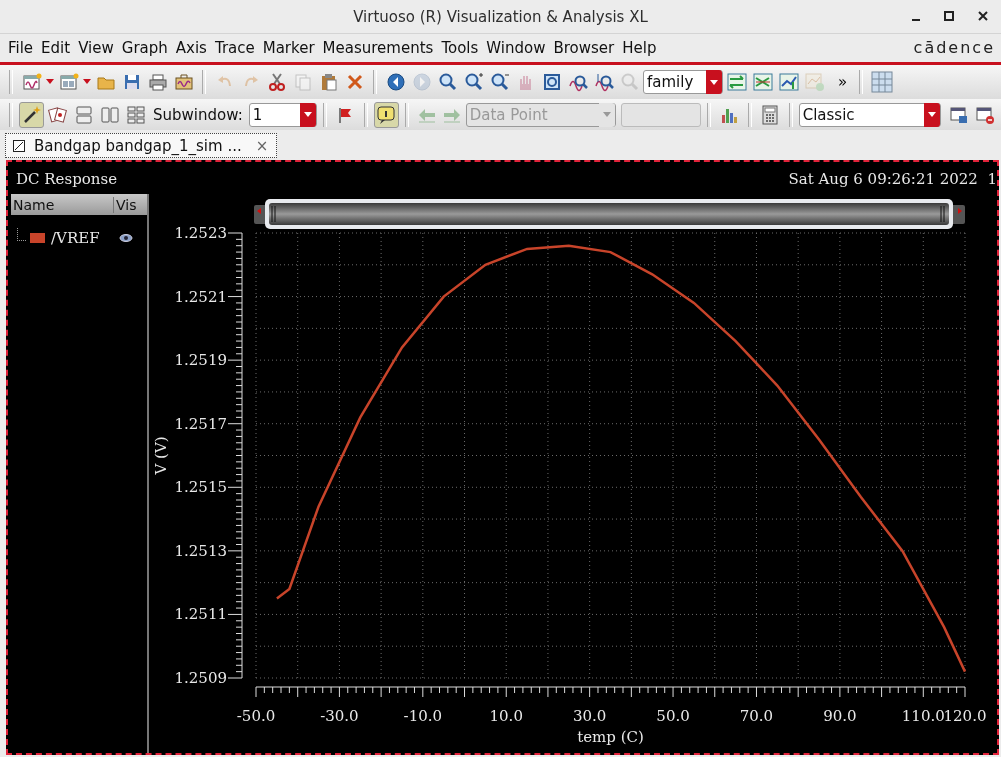  What do you see at coordinates (19, 145) in the screenshot?
I see `plot-icon` at bounding box center [19, 145].